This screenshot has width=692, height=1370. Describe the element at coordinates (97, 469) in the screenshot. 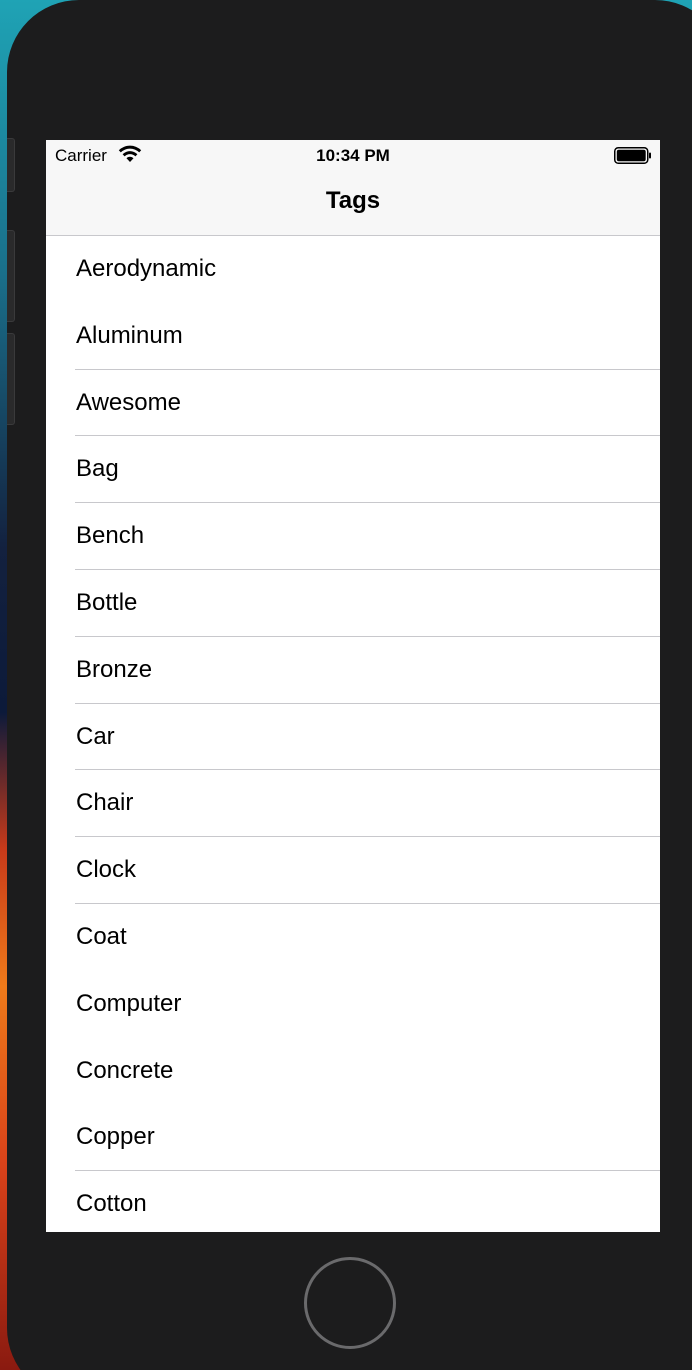

I see `list-item-label: Bag` at that location.